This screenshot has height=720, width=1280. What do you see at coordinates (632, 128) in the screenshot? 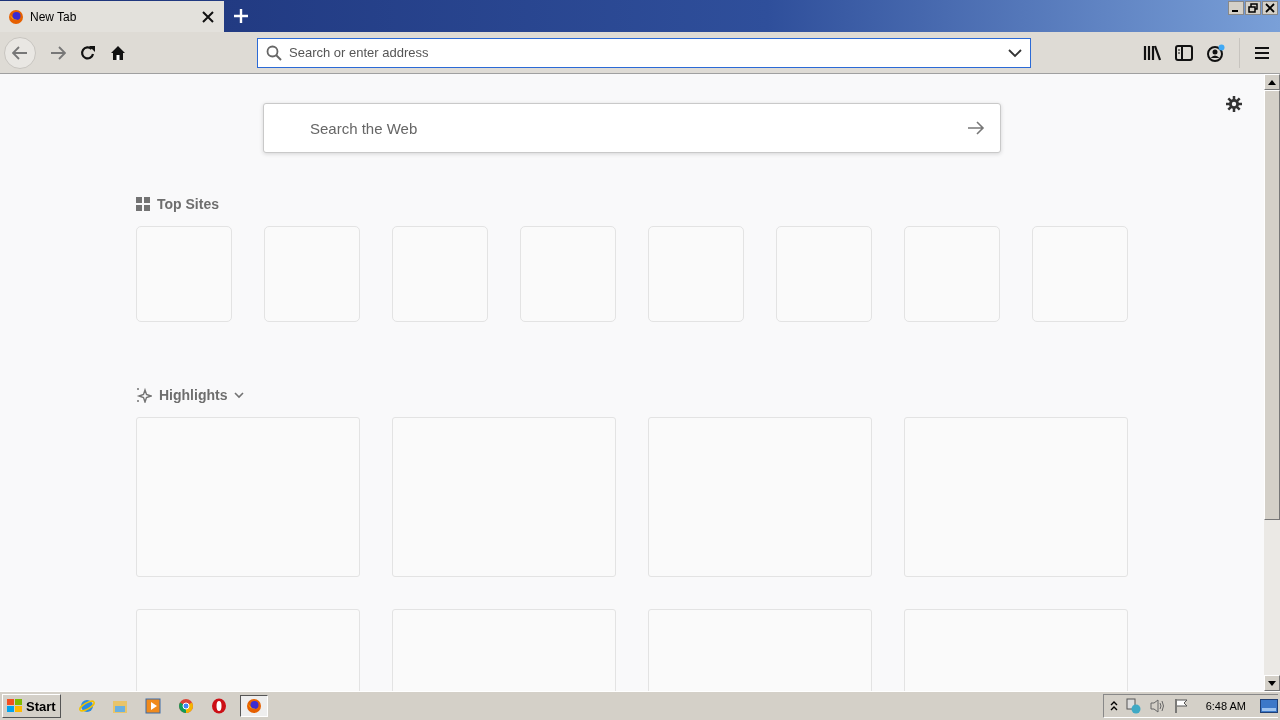
I see `web-search-field: Search the Web` at bounding box center [632, 128].